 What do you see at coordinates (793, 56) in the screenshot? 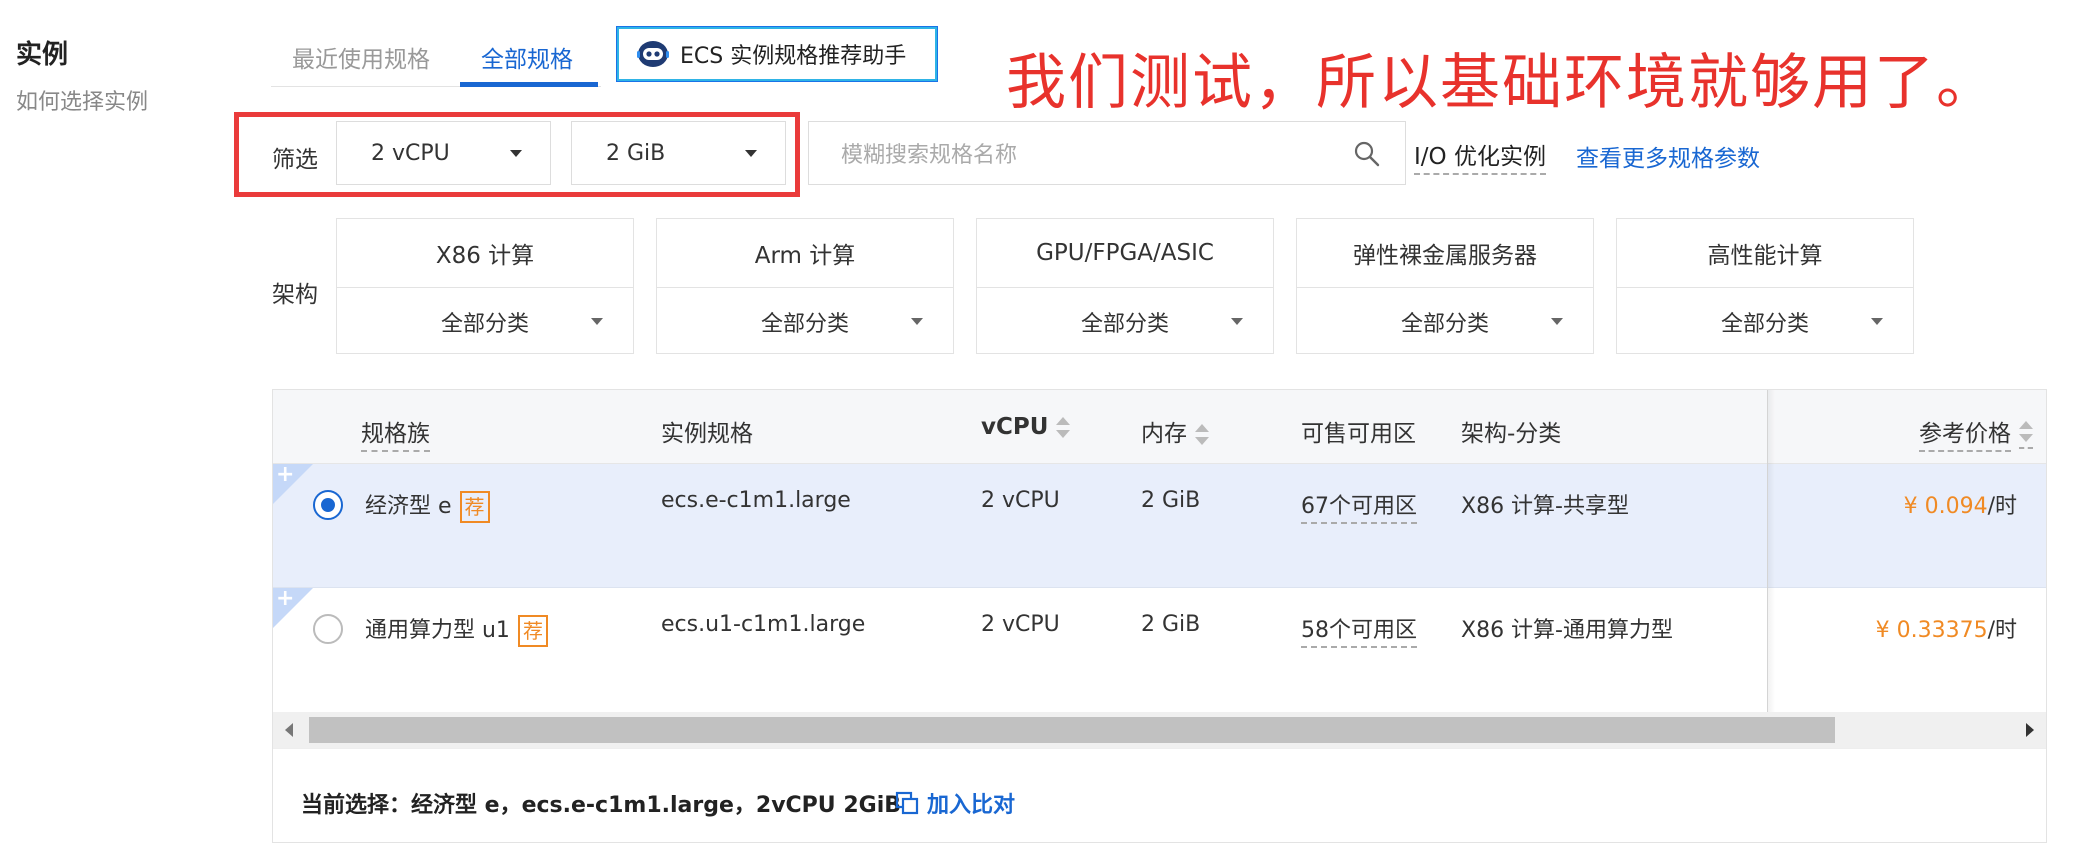
I see `spec-assistant-label: ECS 实例规格推荐助手` at bounding box center [793, 56].